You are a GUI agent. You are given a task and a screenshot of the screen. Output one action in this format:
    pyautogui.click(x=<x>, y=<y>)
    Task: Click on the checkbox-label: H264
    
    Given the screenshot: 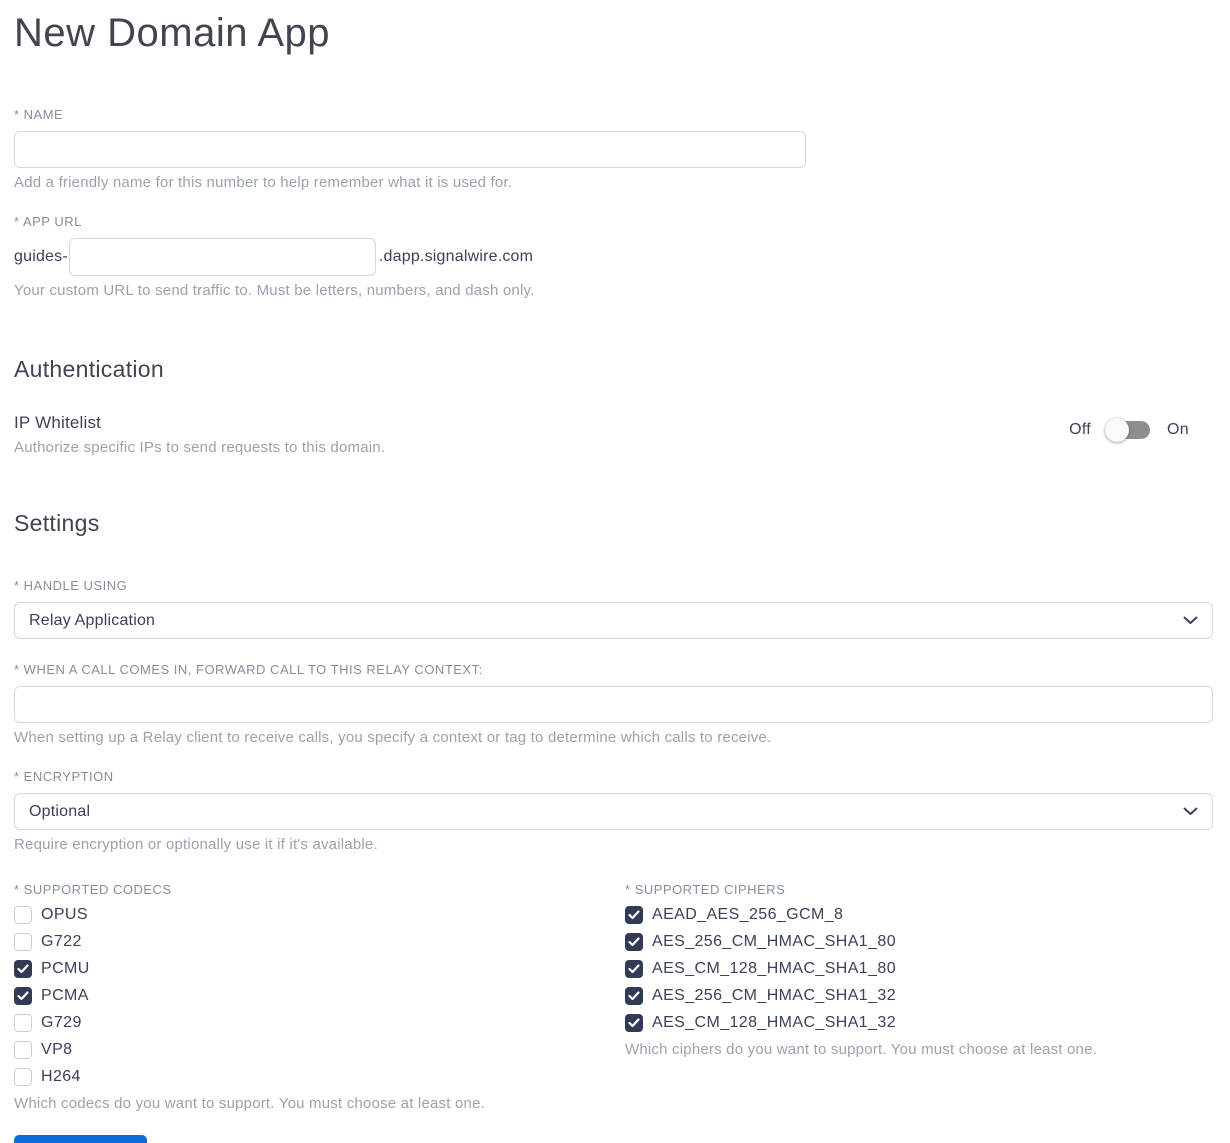 What is the action you would take?
    pyautogui.click(x=61, y=1076)
    